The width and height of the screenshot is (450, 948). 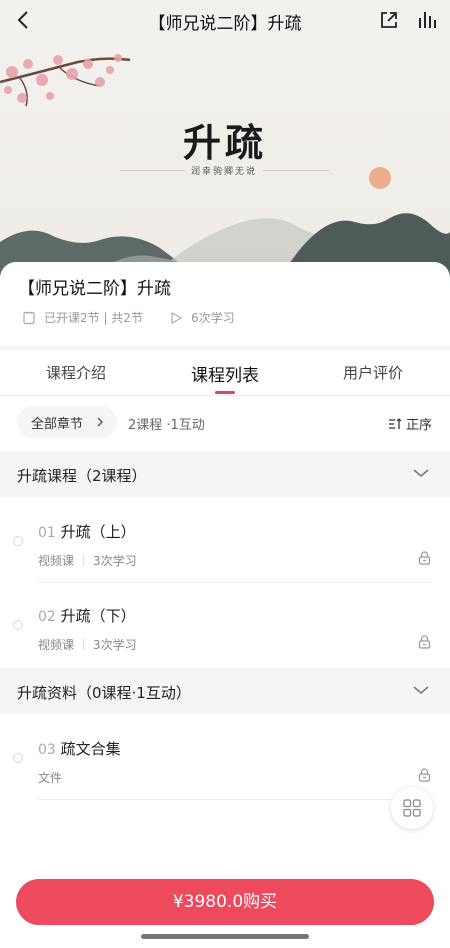 What do you see at coordinates (224, 142) in the screenshot?
I see `banner-title: 升疏` at bounding box center [224, 142].